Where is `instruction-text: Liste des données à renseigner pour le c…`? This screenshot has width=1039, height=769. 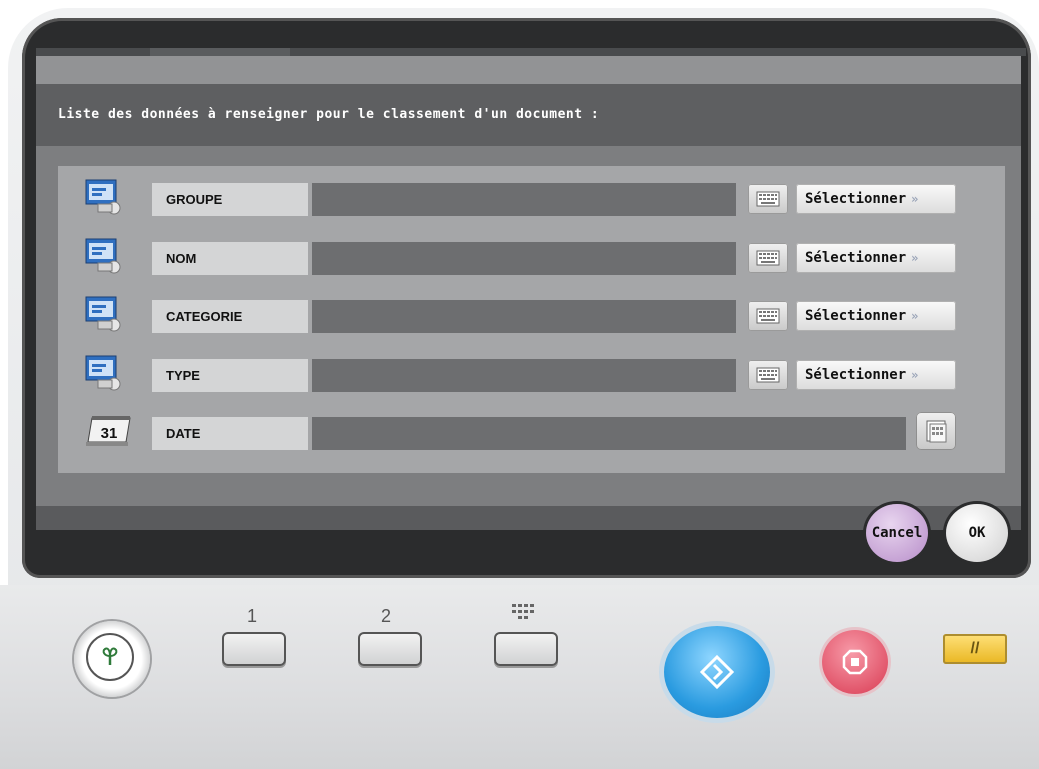 instruction-text: Liste des données à renseigner pour le c… is located at coordinates (528, 115).